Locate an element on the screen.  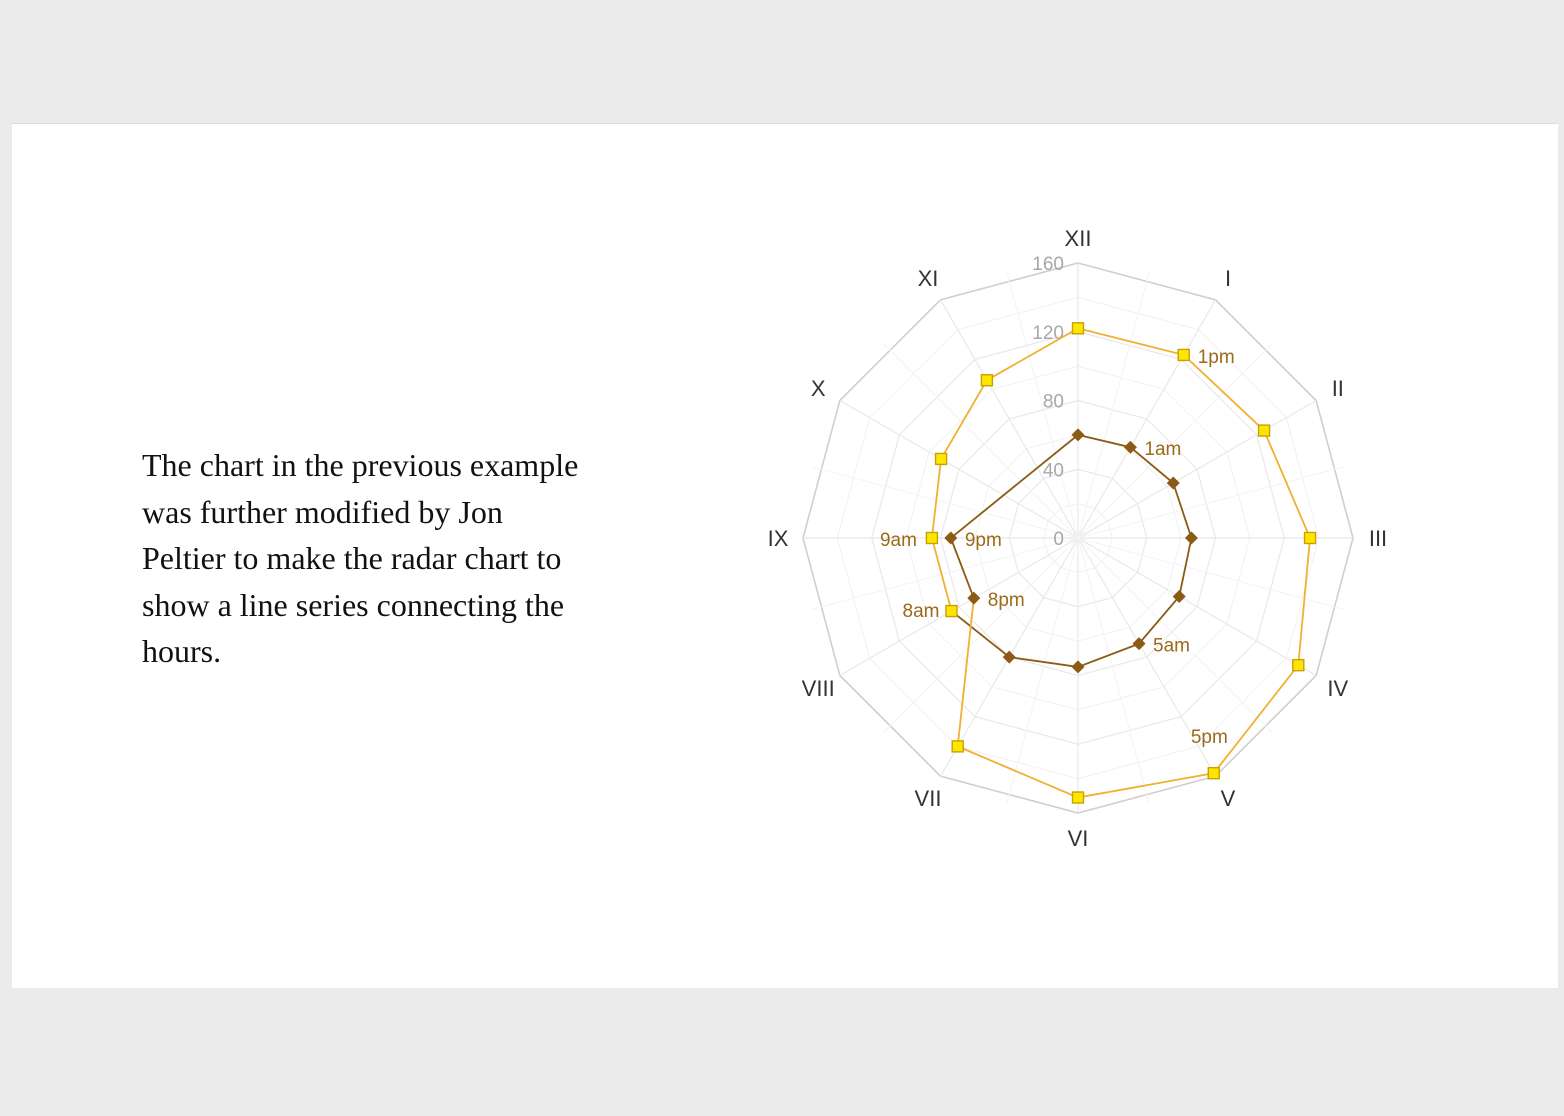
axis-label-ix: IX is located at coordinates (778, 538).